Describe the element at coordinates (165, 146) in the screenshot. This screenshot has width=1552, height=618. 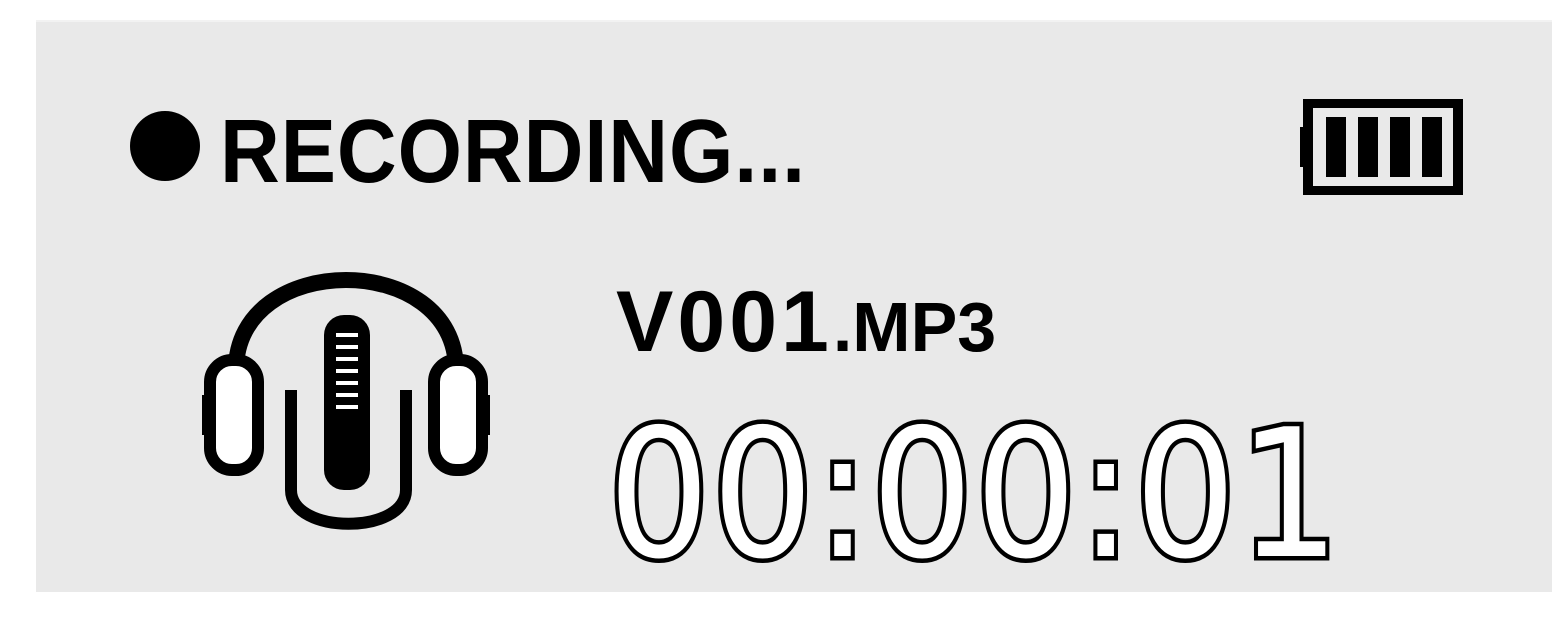
I see `record-dot-icon` at that location.